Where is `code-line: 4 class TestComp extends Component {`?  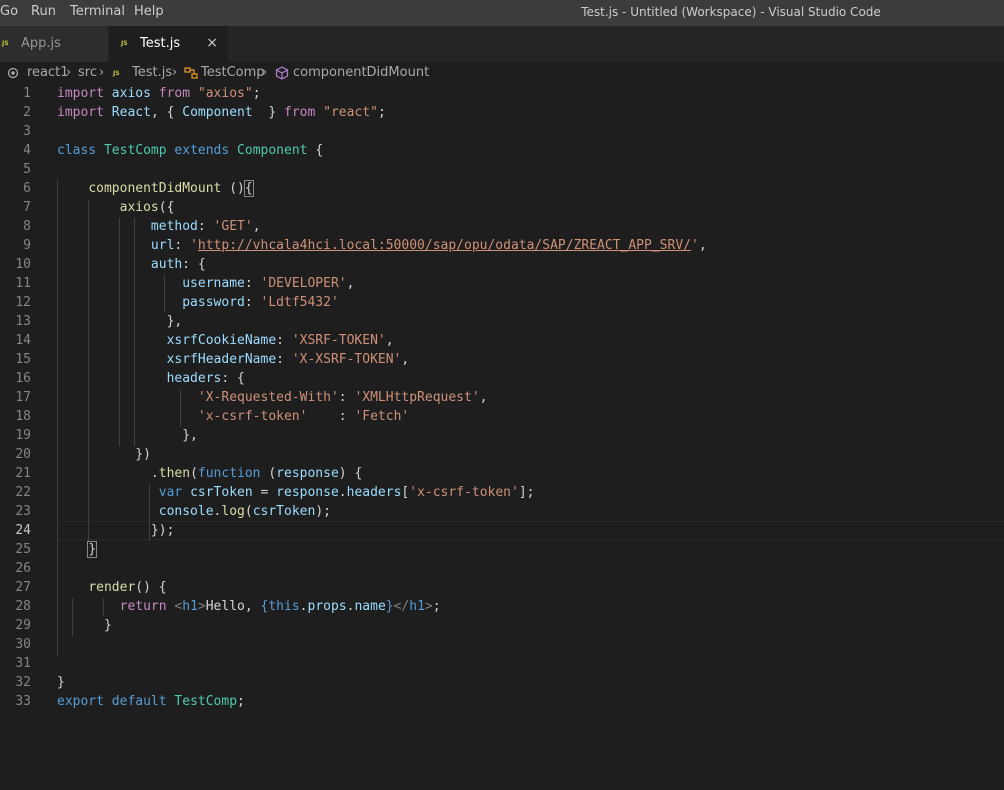
code-line: 4 class TestComp extends Component { is located at coordinates (502, 150).